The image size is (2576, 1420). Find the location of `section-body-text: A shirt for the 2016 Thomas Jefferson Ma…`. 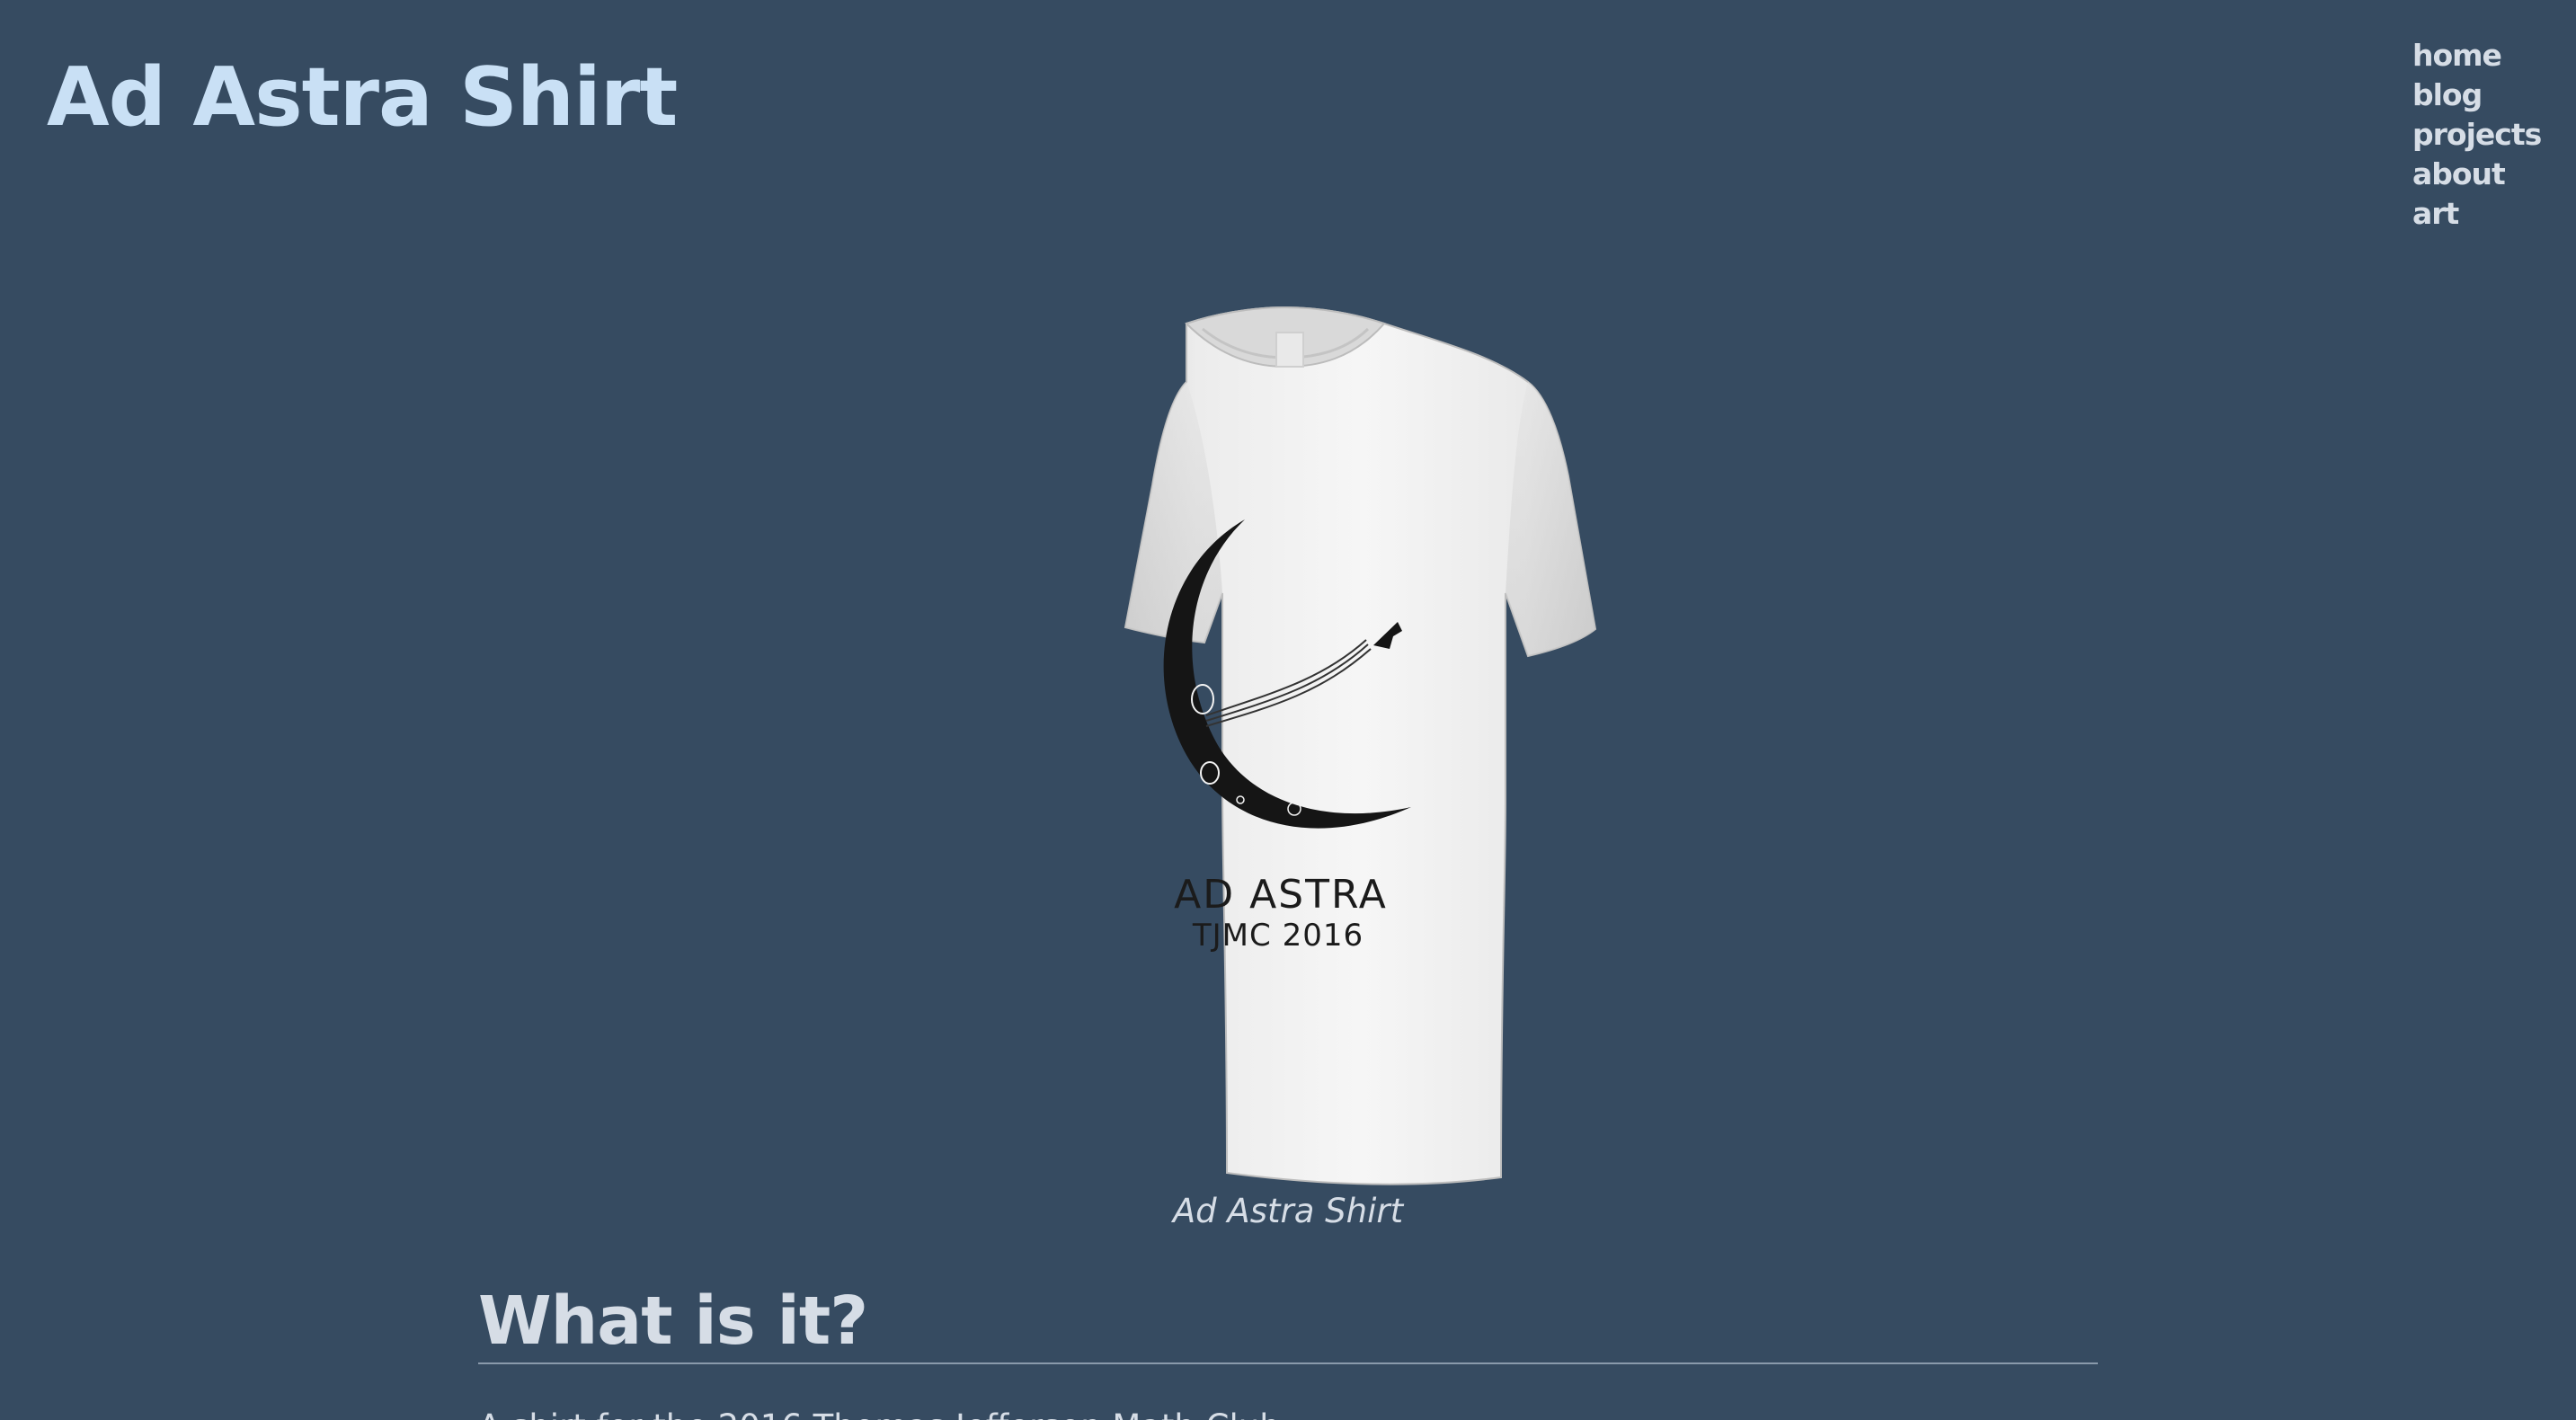

section-body-text: A shirt for the 2016 Thomas Jefferson Ma… is located at coordinates (895, 1411).